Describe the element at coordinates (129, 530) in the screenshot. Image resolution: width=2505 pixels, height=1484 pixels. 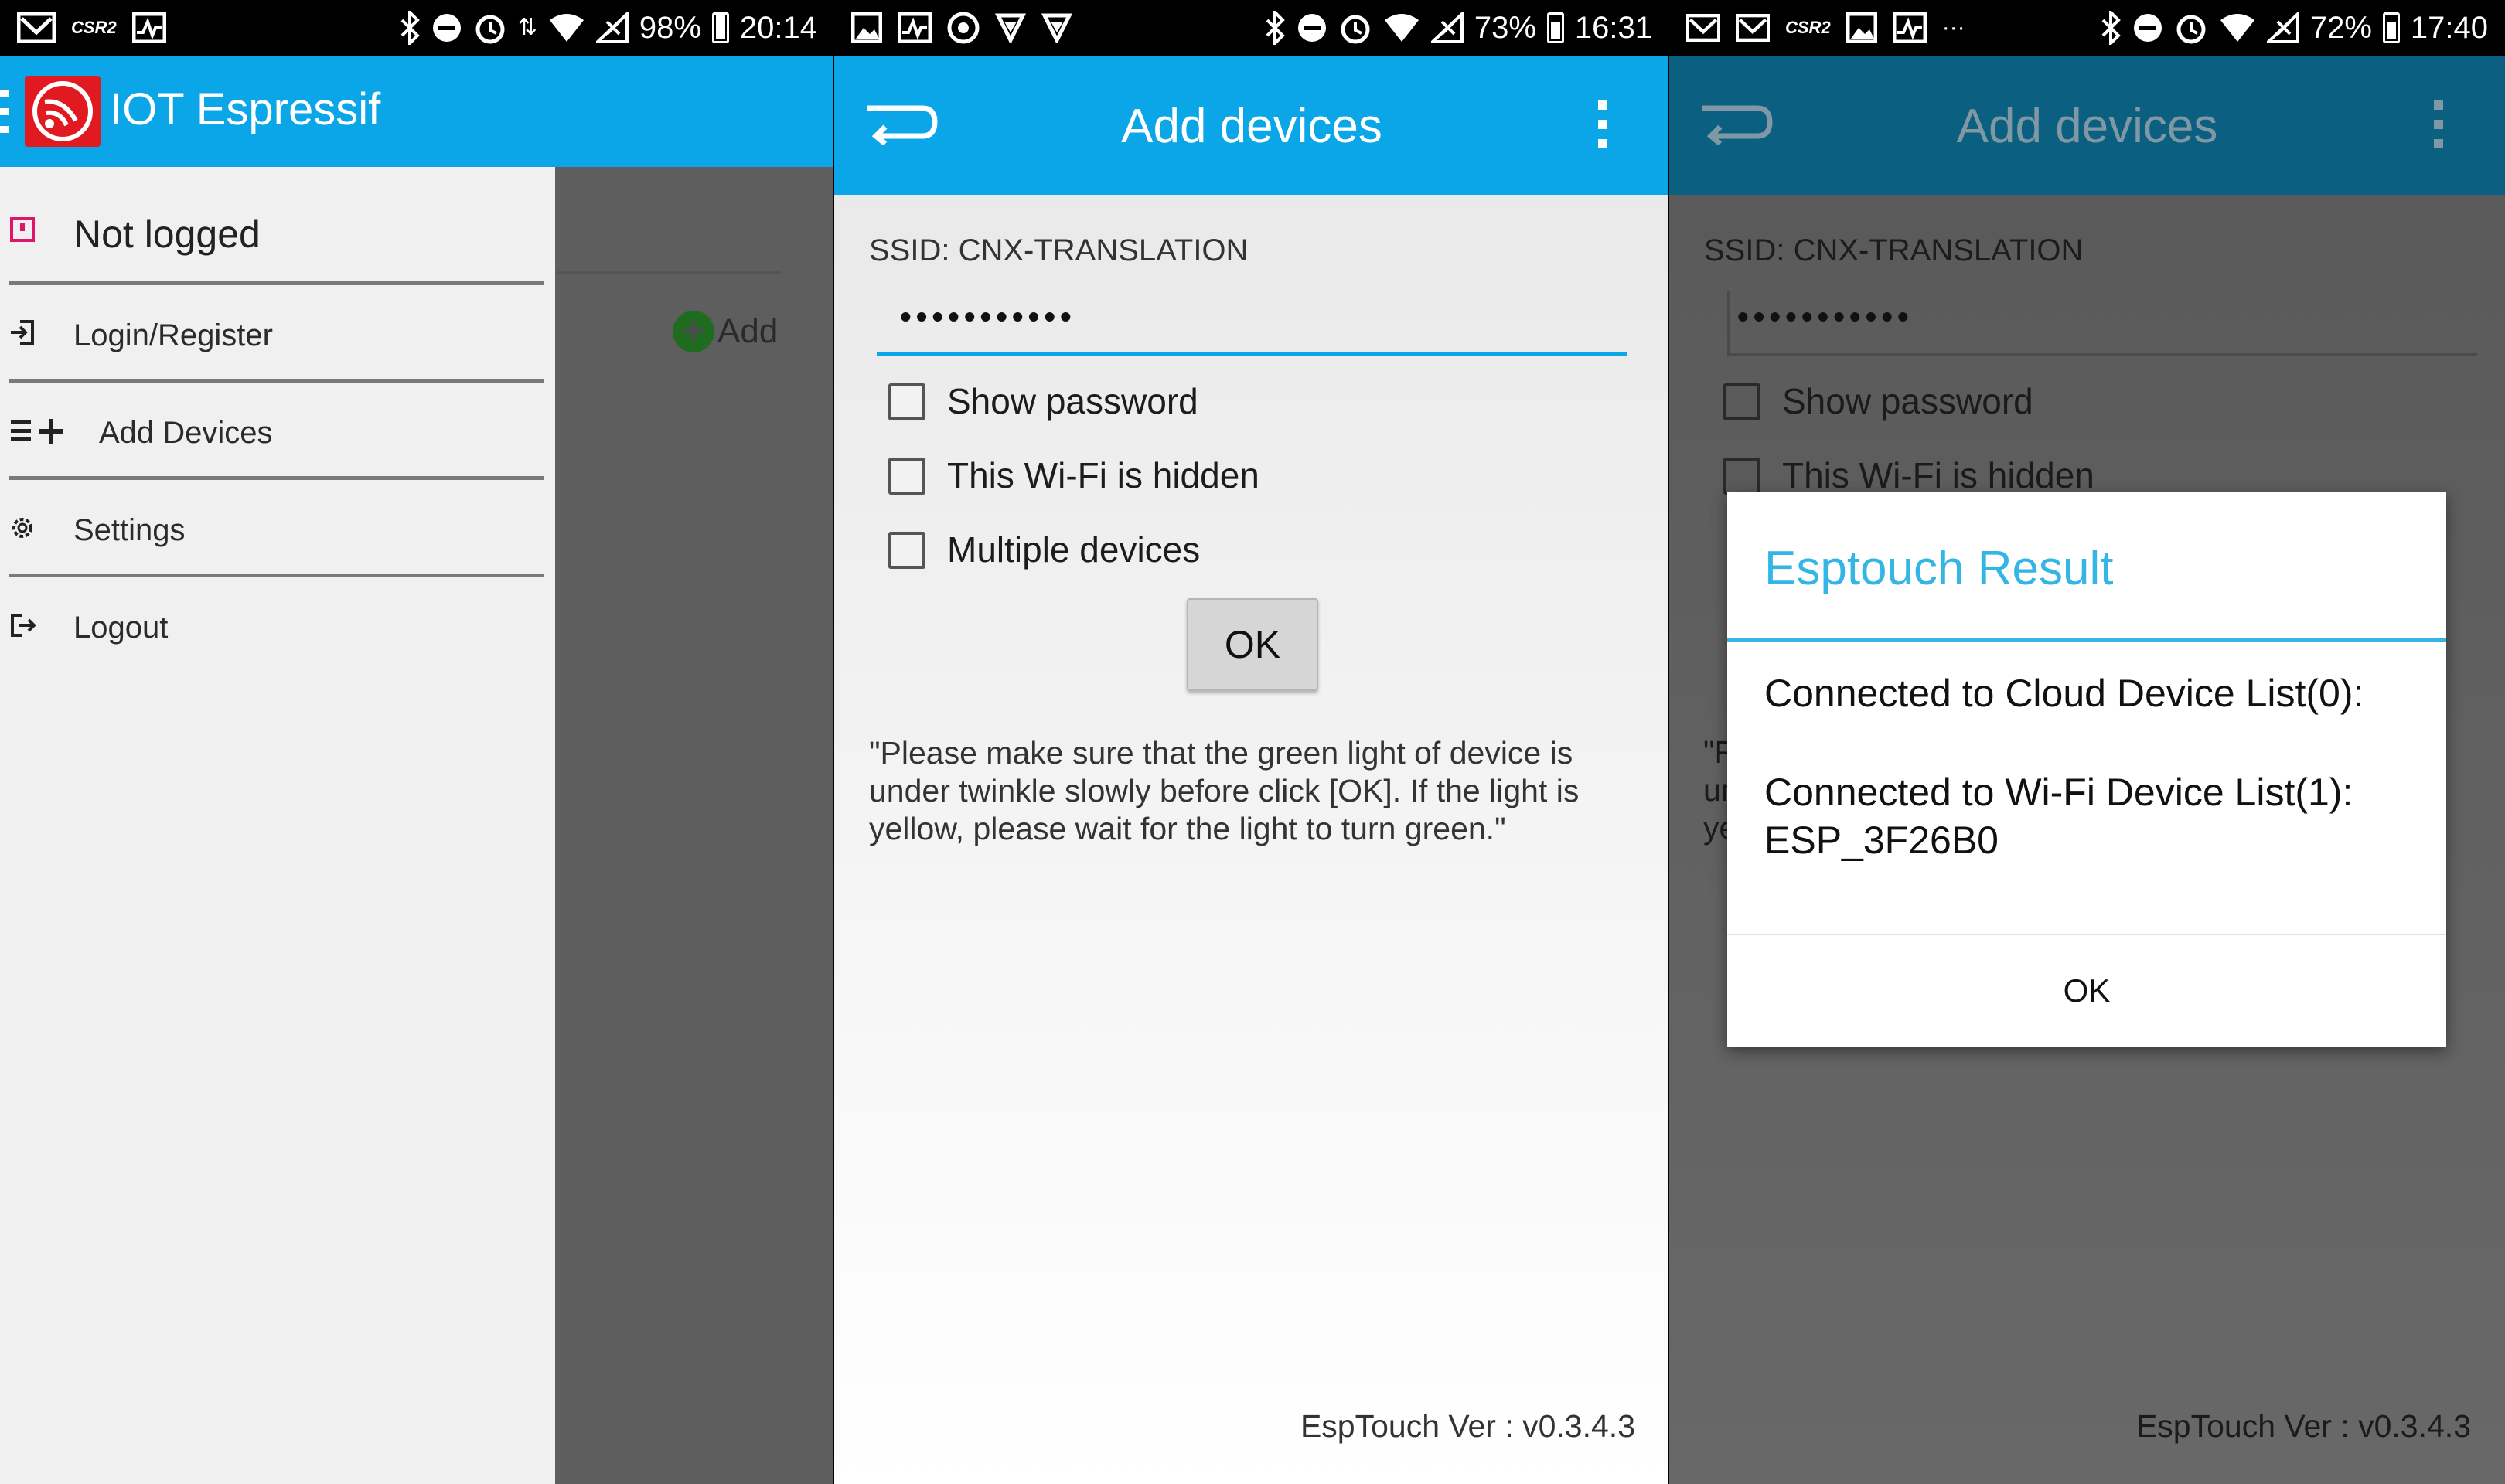
I see `drawer-item-label: Settings` at that location.